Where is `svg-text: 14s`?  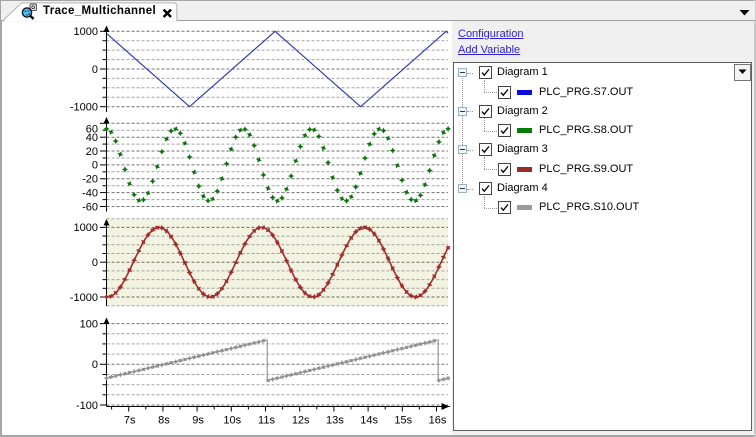 svg-text: 14s is located at coordinates (369, 421).